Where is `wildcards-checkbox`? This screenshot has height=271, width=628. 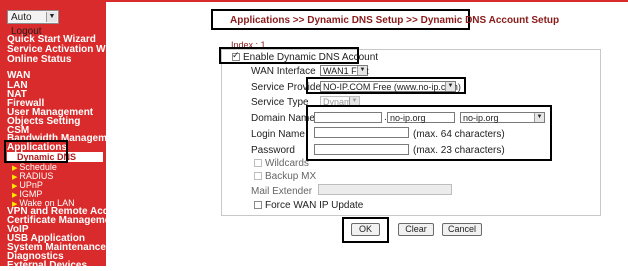
wildcards-checkbox is located at coordinates (258, 163).